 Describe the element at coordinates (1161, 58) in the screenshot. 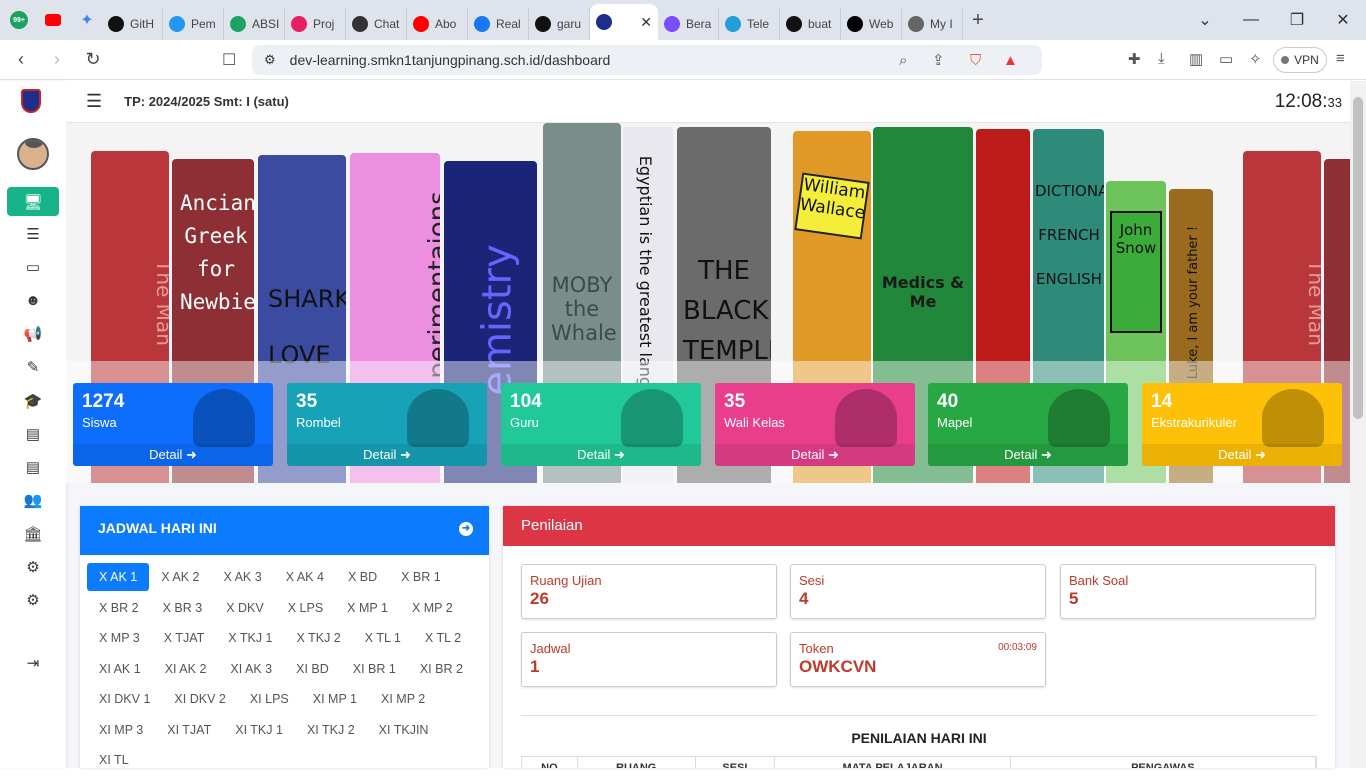

I see `download-icon: ⤓` at that location.